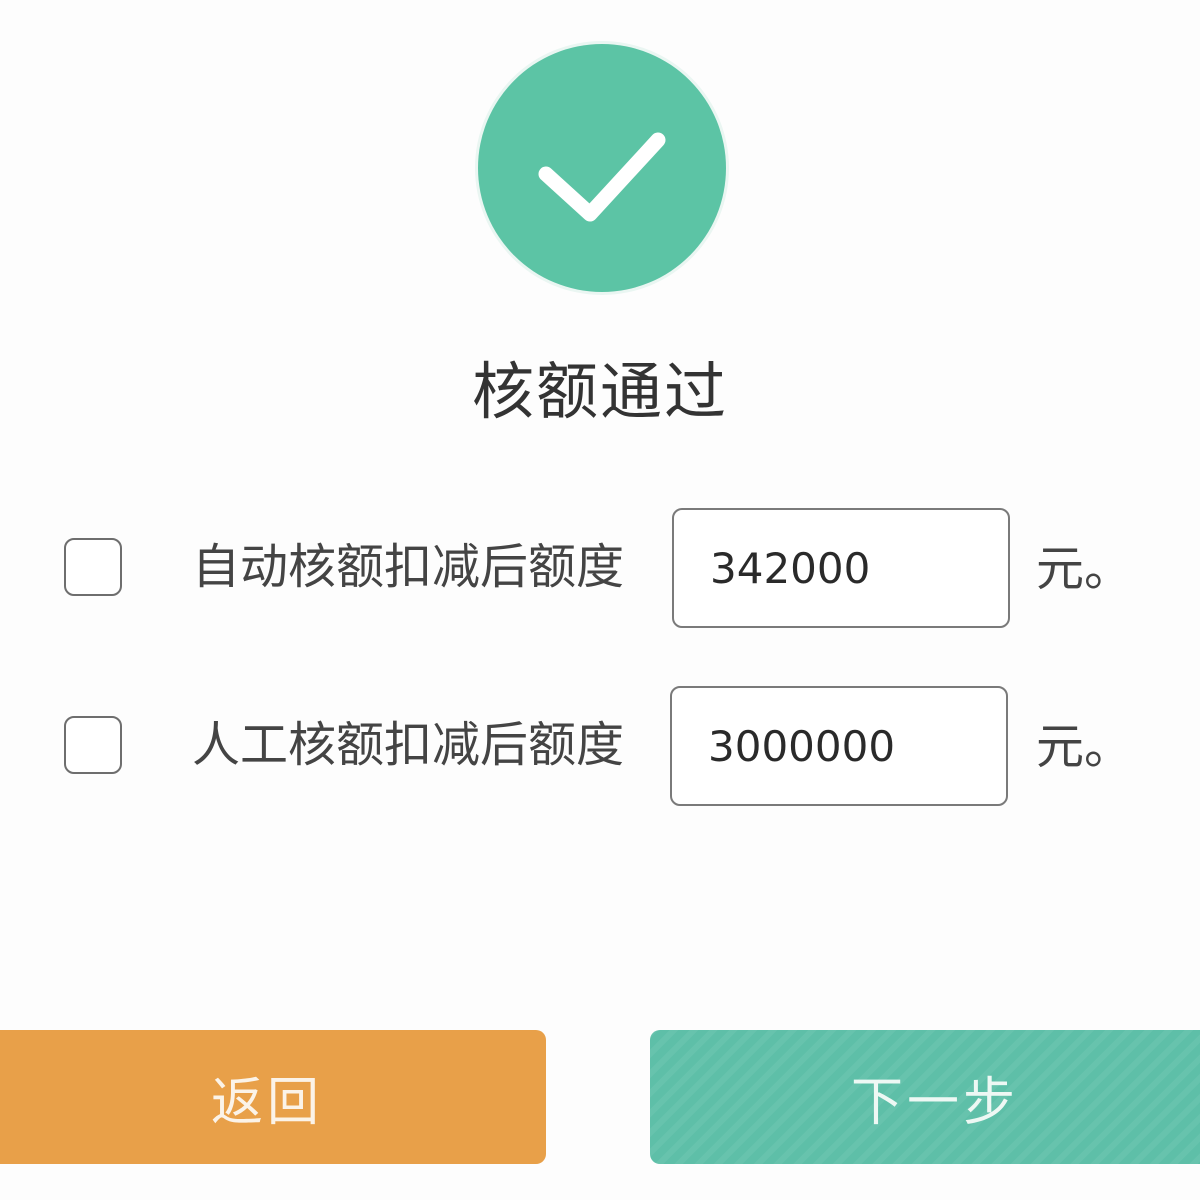 The width and height of the screenshot is (1200, 1200). What do you see at coordinates (93, 567) in the screenshot?
I see `auto-quota-checkbox` at bounding box center [93, 567].